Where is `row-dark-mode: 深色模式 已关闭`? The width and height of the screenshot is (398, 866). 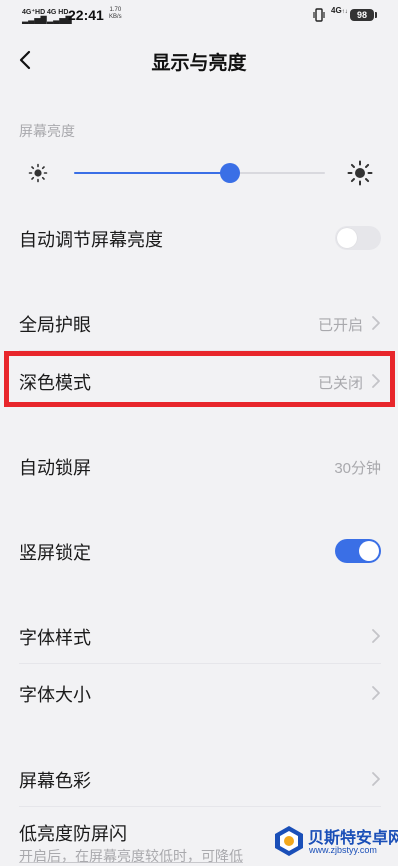
row-dark-mode: 深色模式 已关闭 is located at coordinates (199, 381).